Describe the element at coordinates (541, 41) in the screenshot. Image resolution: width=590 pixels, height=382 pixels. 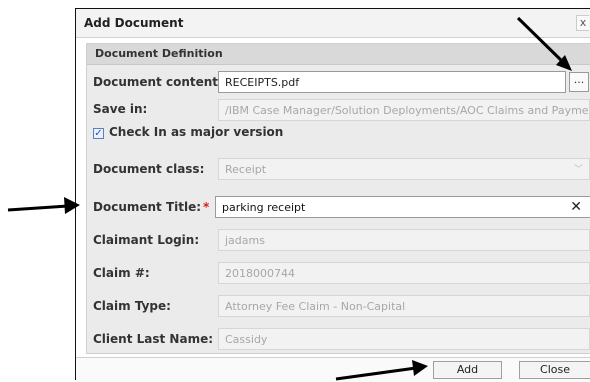
I see `arrow-to-browse` at that location.